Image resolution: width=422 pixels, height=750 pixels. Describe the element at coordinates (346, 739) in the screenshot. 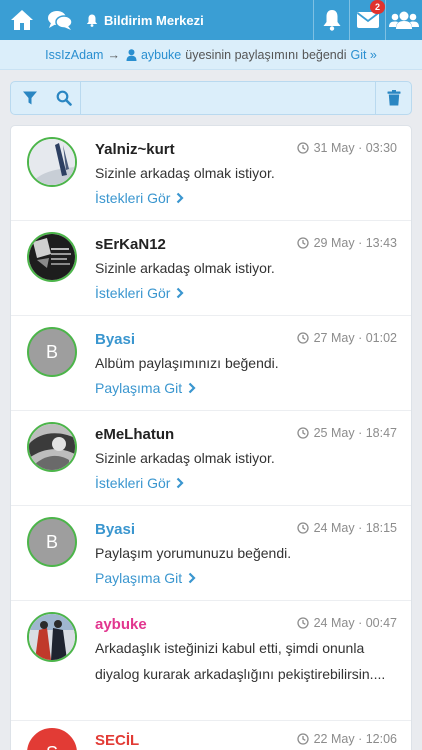

I see `timestamp: 22 May · 12:06` at that location.